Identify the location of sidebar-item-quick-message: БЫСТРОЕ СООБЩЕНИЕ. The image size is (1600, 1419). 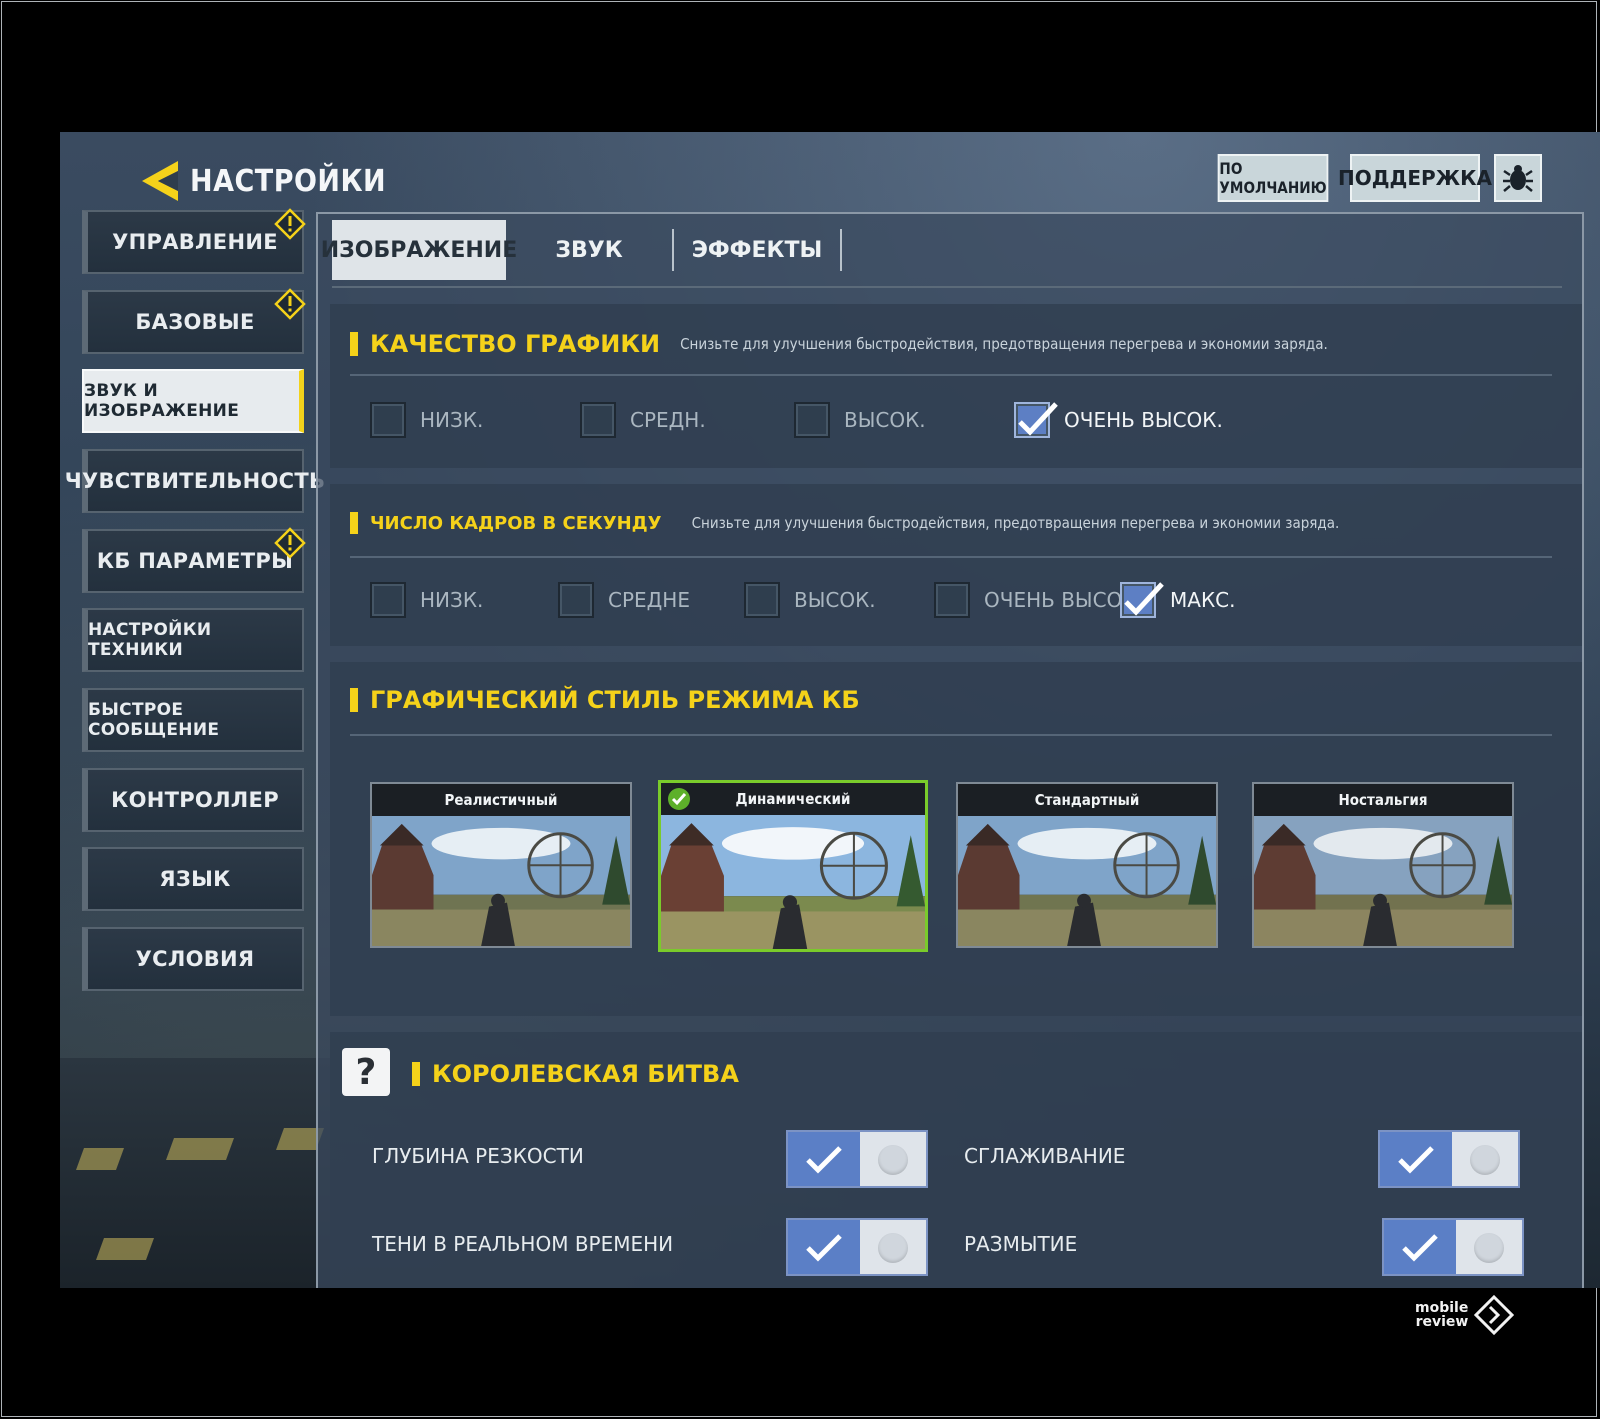
(193, 720).